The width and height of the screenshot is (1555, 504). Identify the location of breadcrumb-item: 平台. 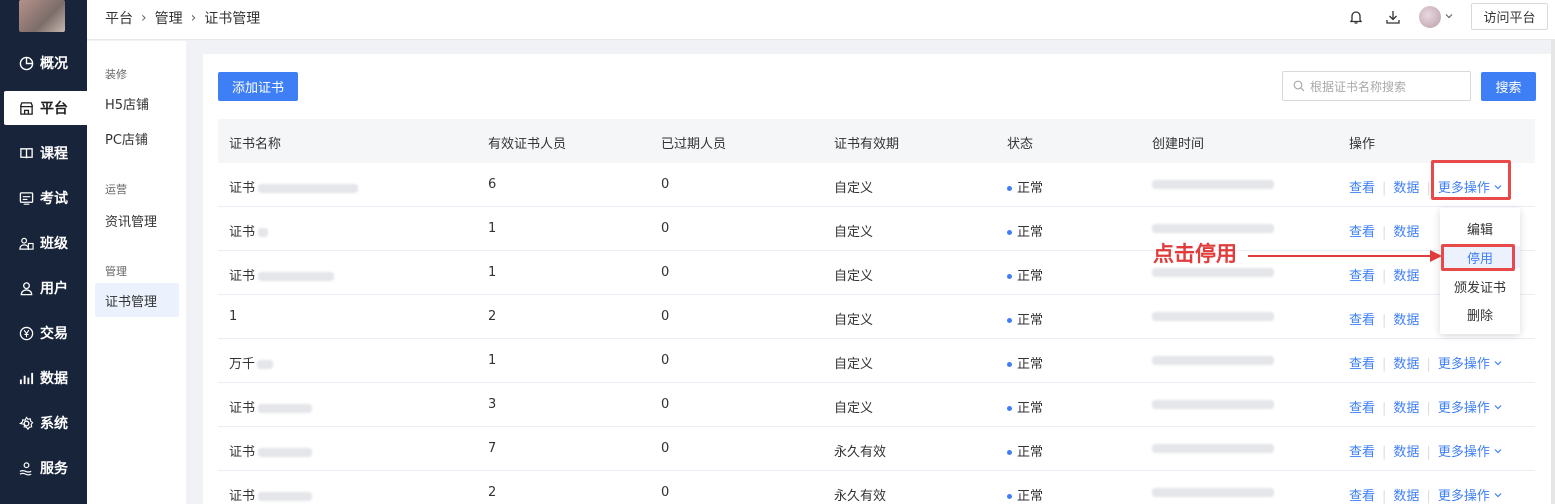
(119, 18).